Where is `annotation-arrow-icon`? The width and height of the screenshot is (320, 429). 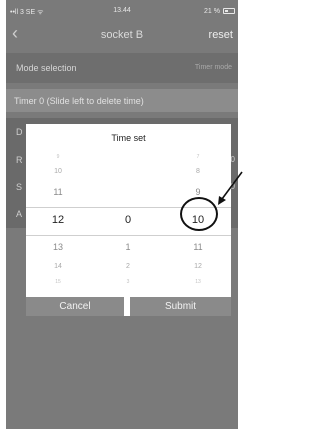
annotation-arrow-icon is located at coordinates (230, 188).